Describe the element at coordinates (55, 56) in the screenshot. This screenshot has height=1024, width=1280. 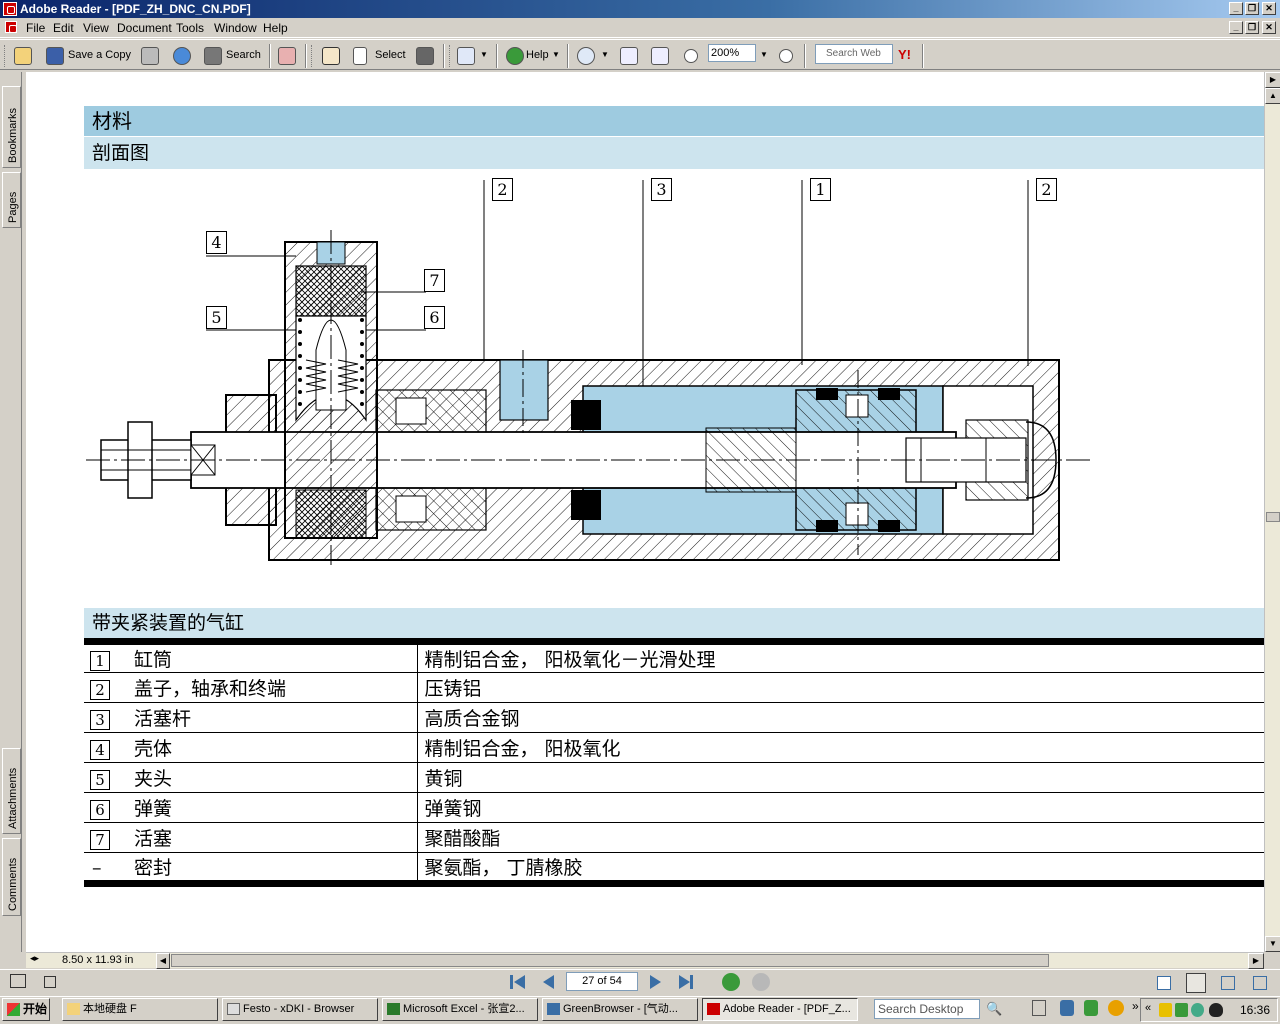
I see `save-disk-icon` at that location.